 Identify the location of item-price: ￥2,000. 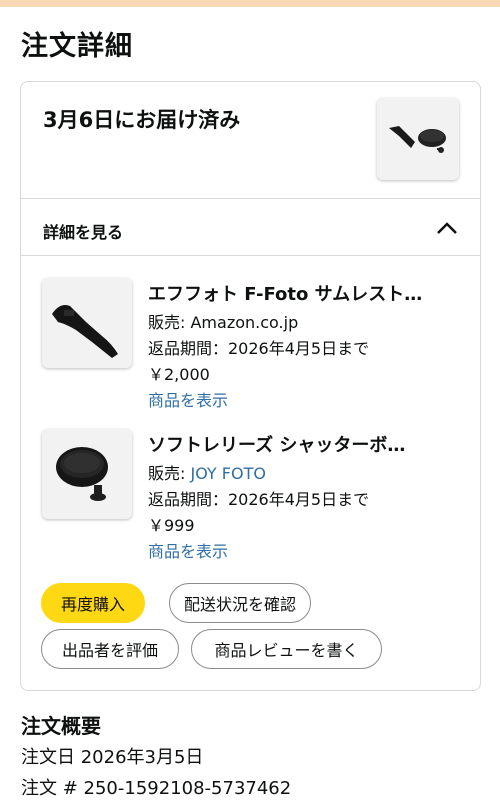
(179, 374).